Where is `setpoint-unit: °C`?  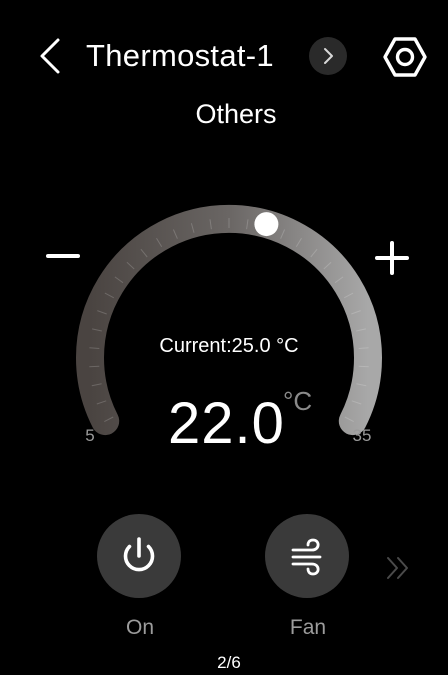 setpoint-unit: °C is located at coordinates (298, 401).